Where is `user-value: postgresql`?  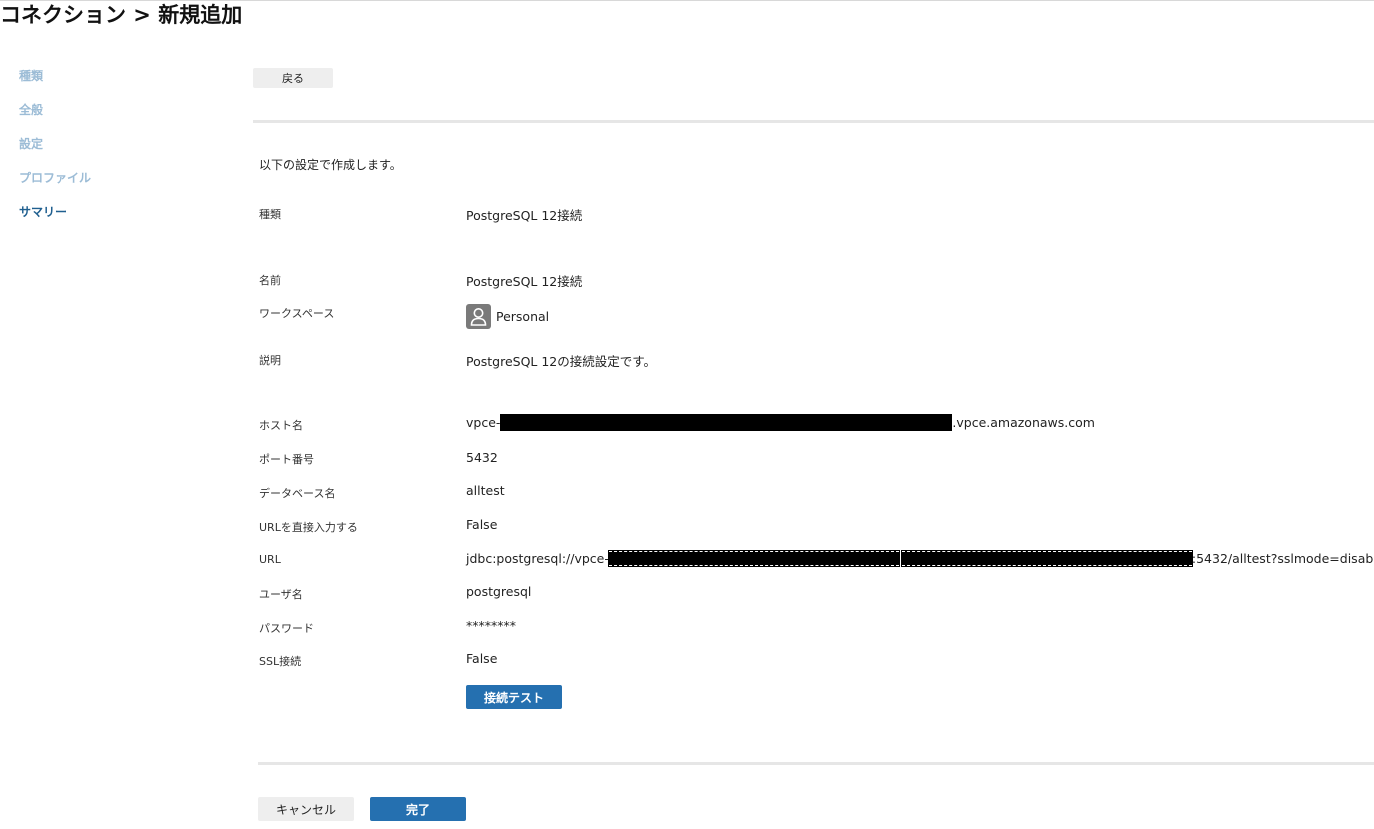 user-value: postgresql is located at coordinates (499, 591).